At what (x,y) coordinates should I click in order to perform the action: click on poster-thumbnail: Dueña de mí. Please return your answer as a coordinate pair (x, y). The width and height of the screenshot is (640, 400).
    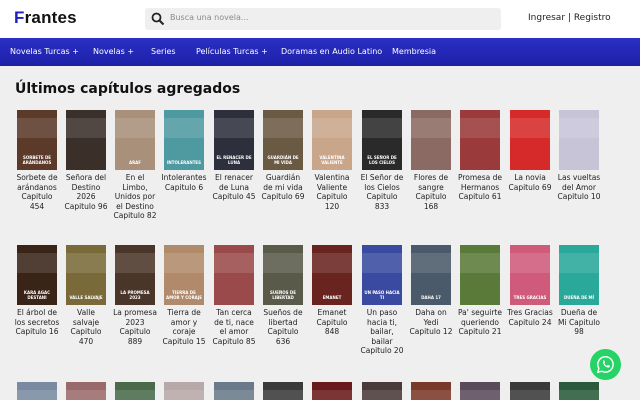
    Looking at the image, I should click on (579, 275).